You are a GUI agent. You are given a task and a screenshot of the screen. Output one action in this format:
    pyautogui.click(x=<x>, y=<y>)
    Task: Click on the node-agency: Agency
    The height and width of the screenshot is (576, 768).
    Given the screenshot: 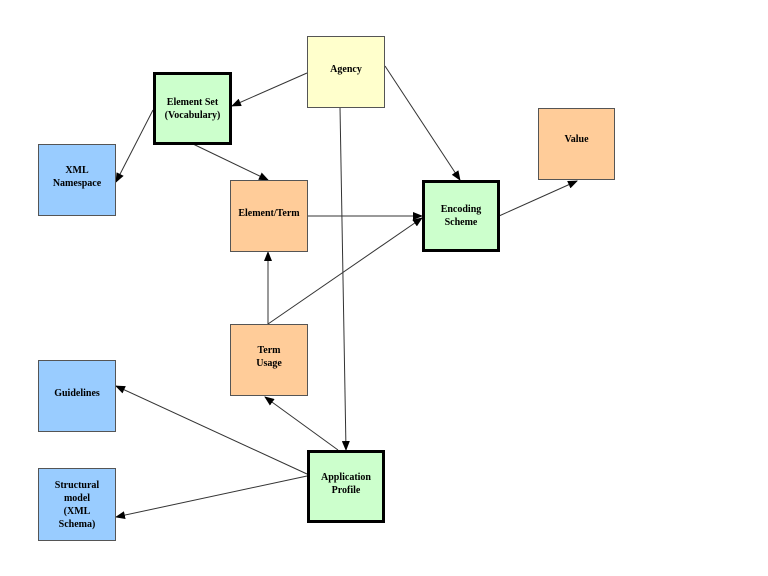 What is the action you would take?
    pyautogui.click(x=346, y=72)
    